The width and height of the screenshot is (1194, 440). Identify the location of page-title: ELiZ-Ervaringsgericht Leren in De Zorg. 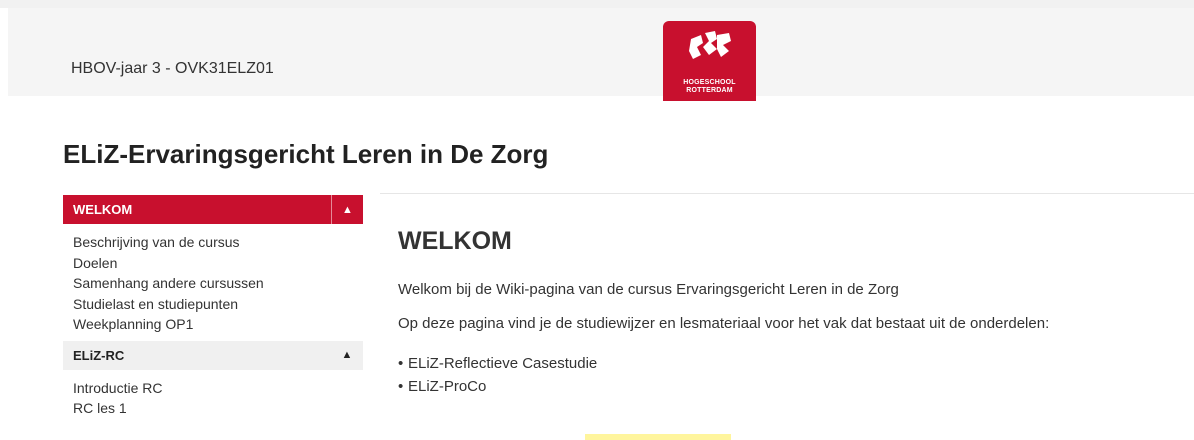
(306, 154).